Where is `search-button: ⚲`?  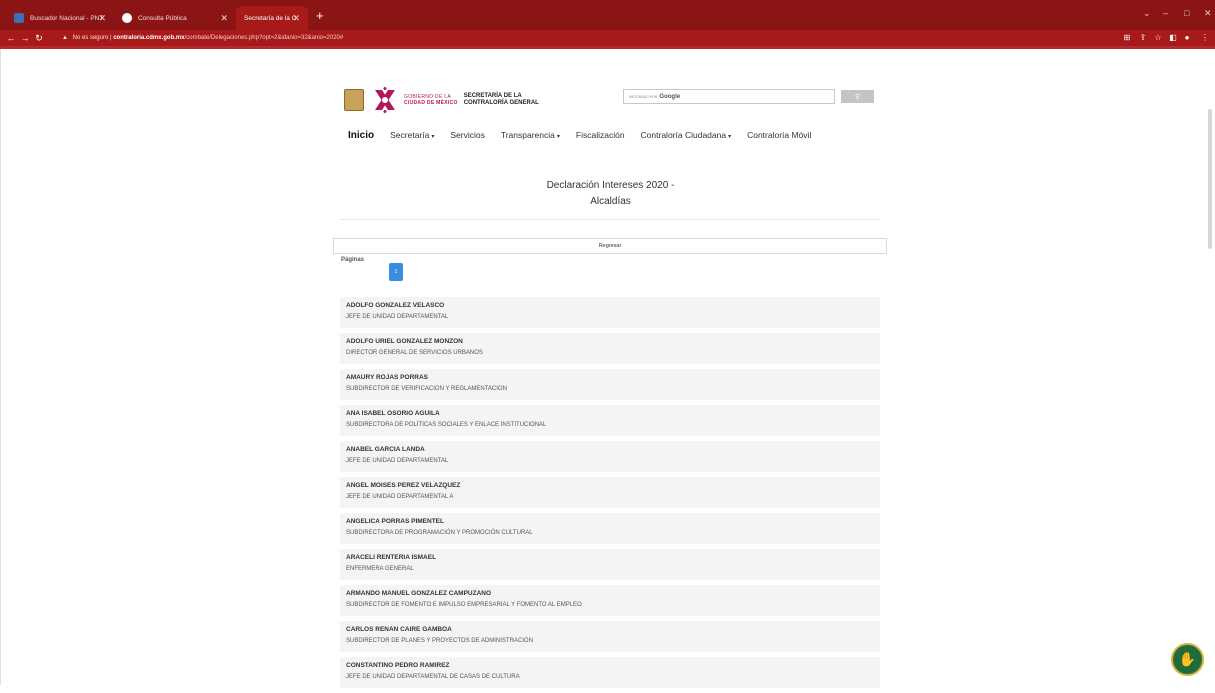
search-button: ⚲ is located at coordinates (857, 96).